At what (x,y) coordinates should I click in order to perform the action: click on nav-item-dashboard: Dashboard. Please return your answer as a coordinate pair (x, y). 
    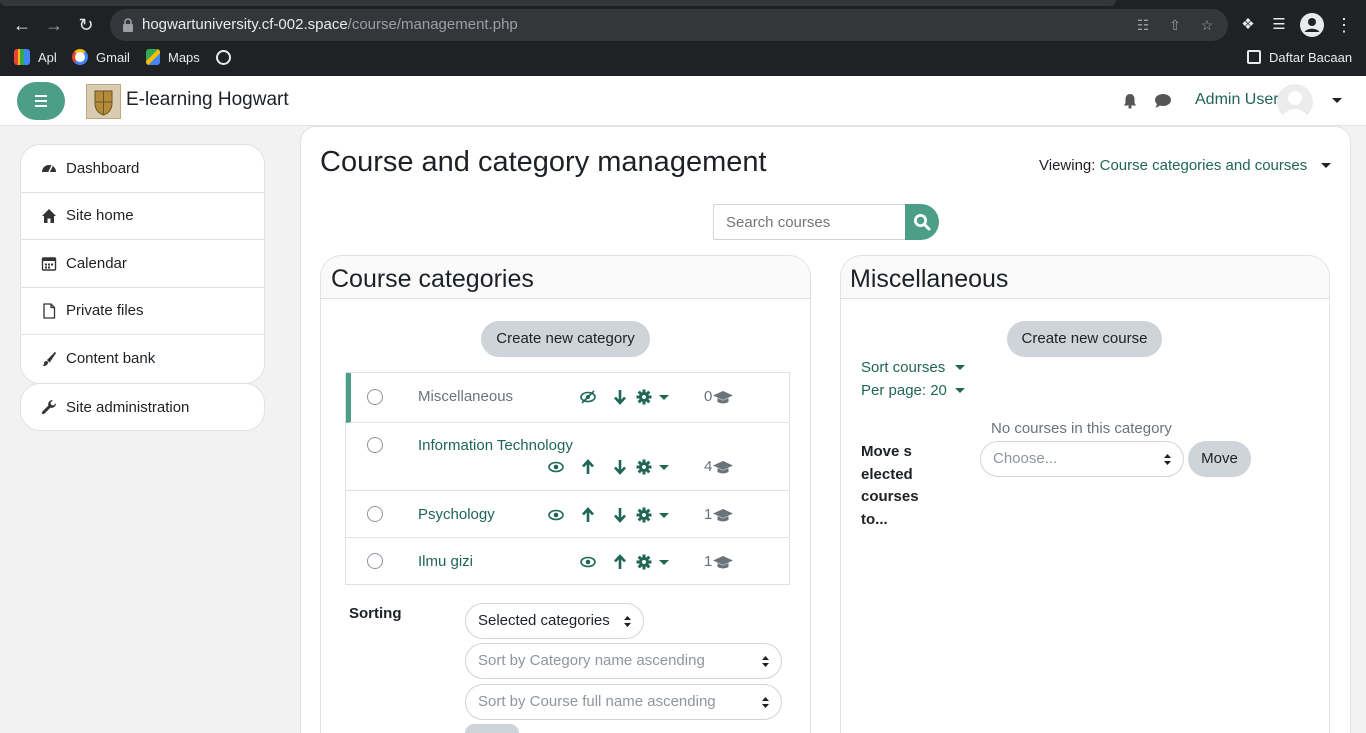
    Looking at the image, I should click on (142, 169).